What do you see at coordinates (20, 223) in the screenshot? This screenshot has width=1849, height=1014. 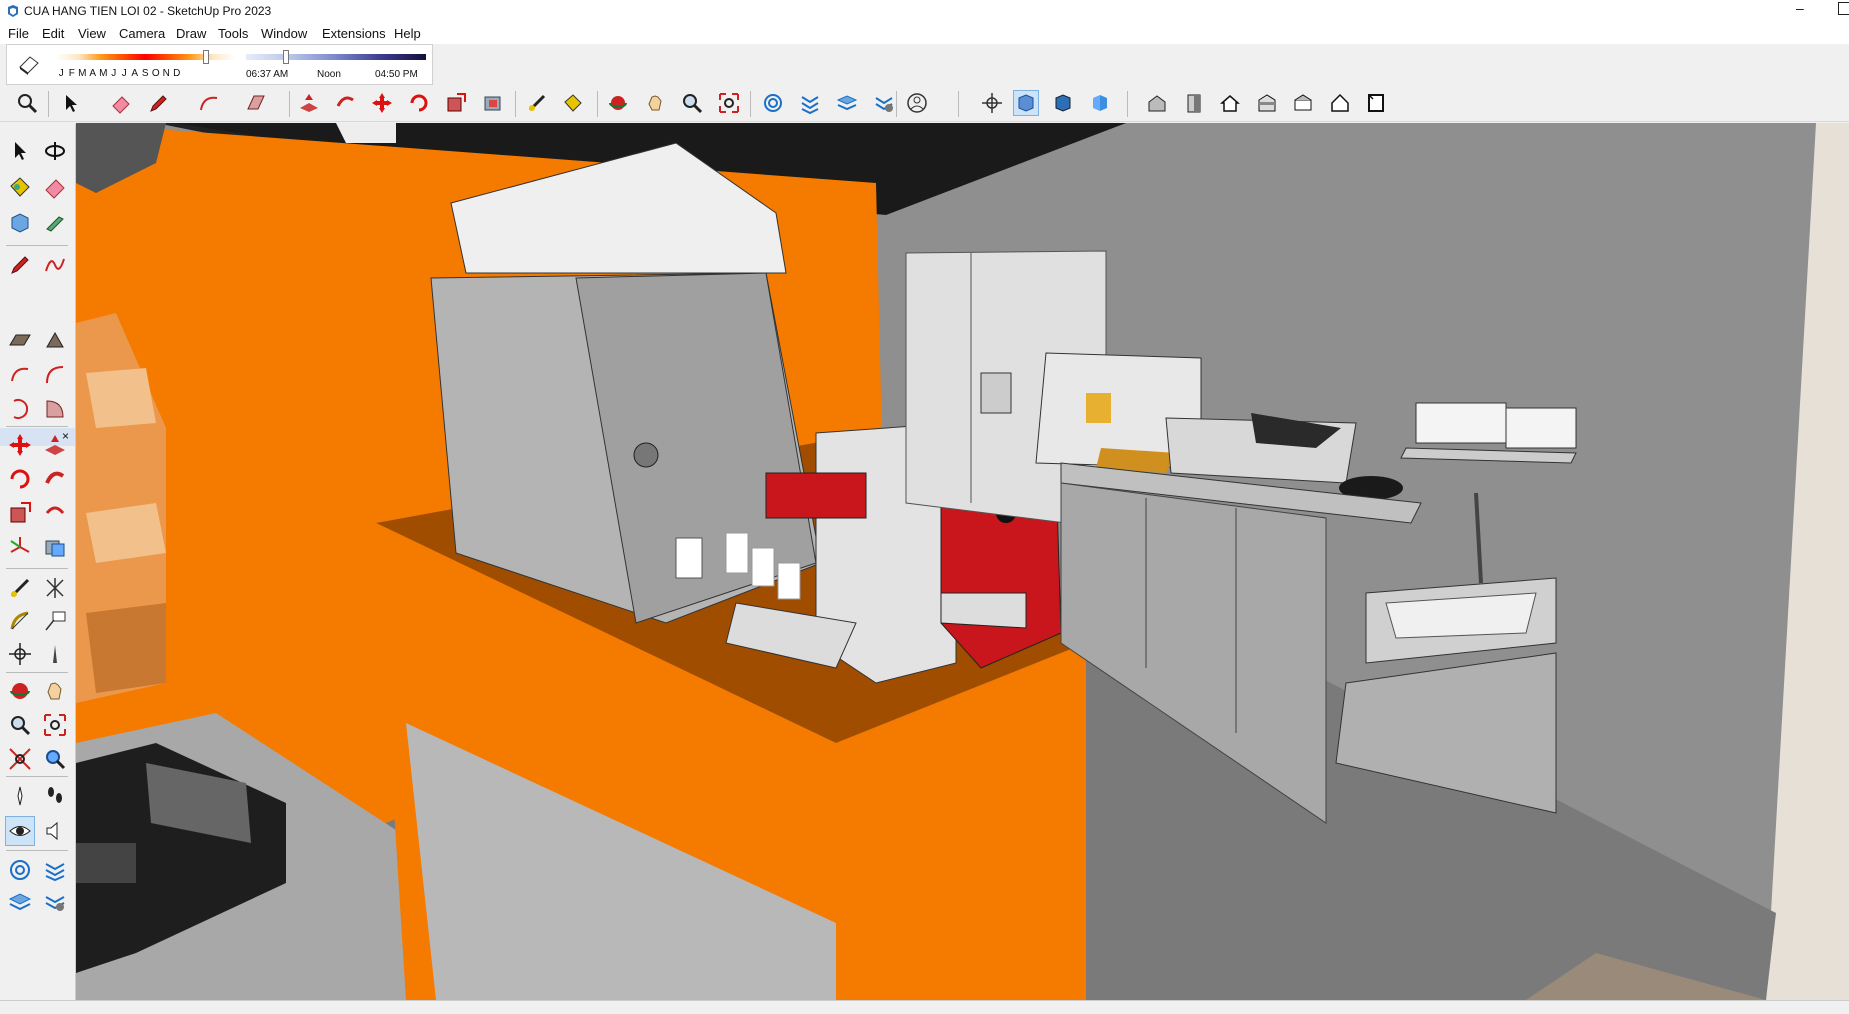 I see `component-icon` at bounding box center [20, 223].